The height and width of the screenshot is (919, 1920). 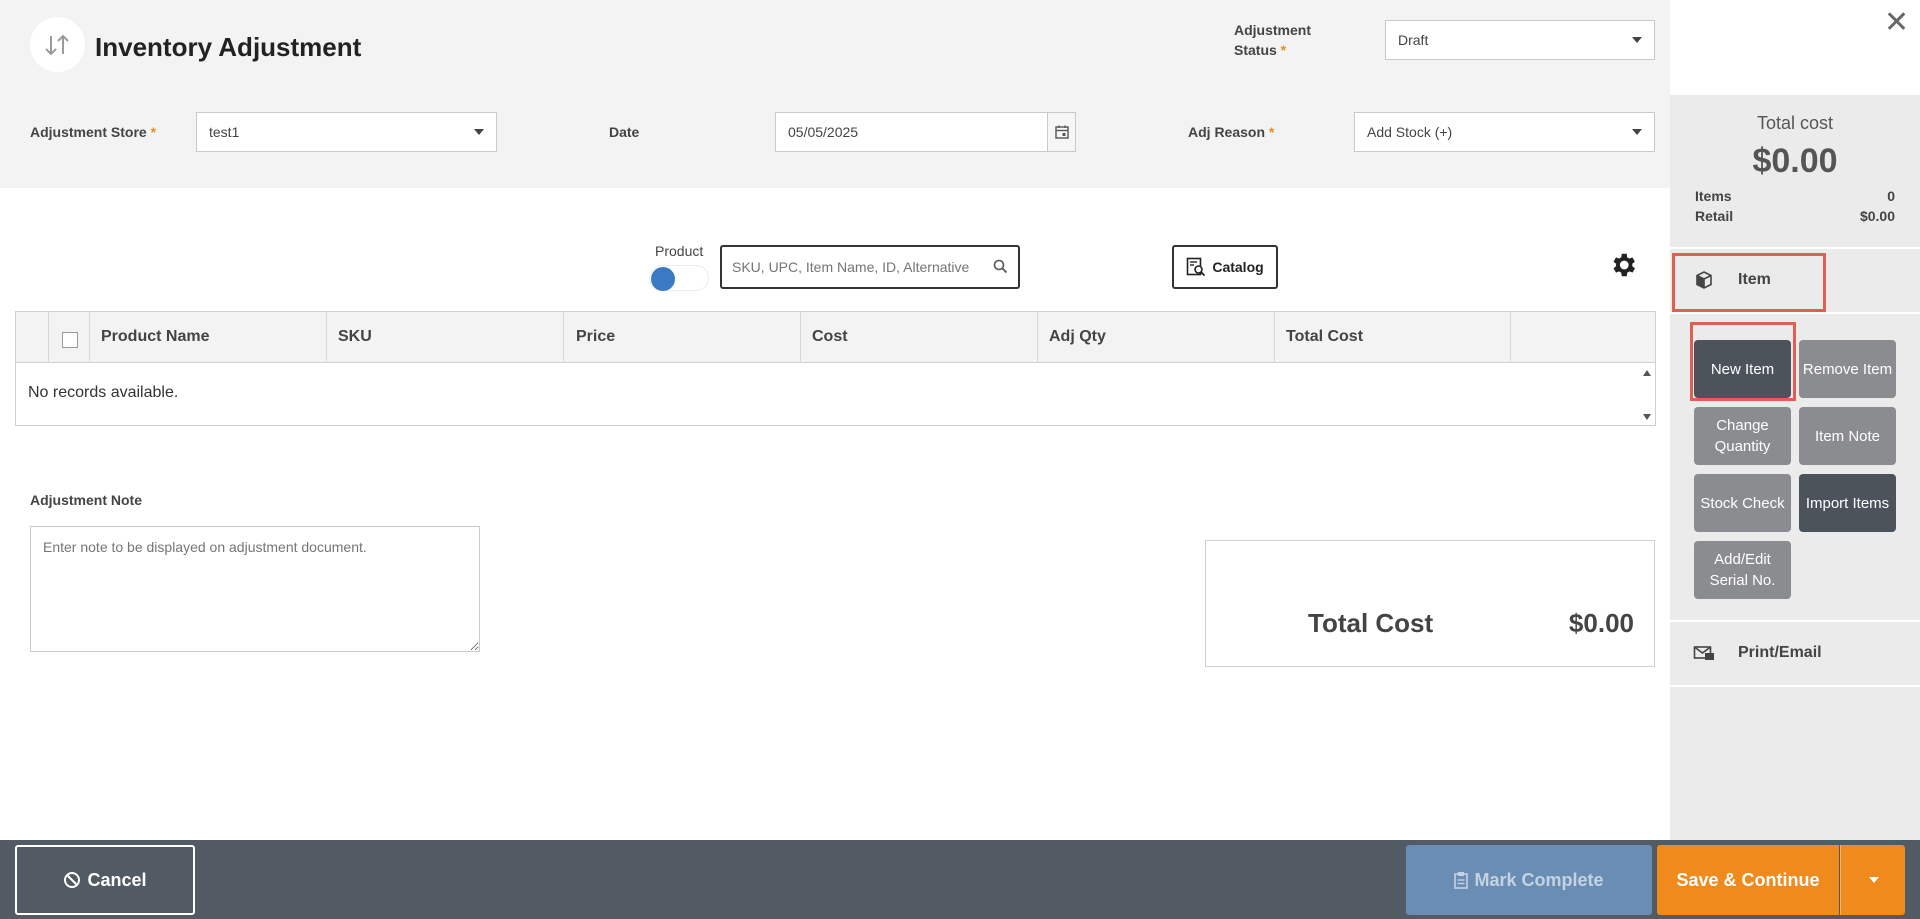 I want to click on save-options-dropdown, so click(x=1872, y=880).